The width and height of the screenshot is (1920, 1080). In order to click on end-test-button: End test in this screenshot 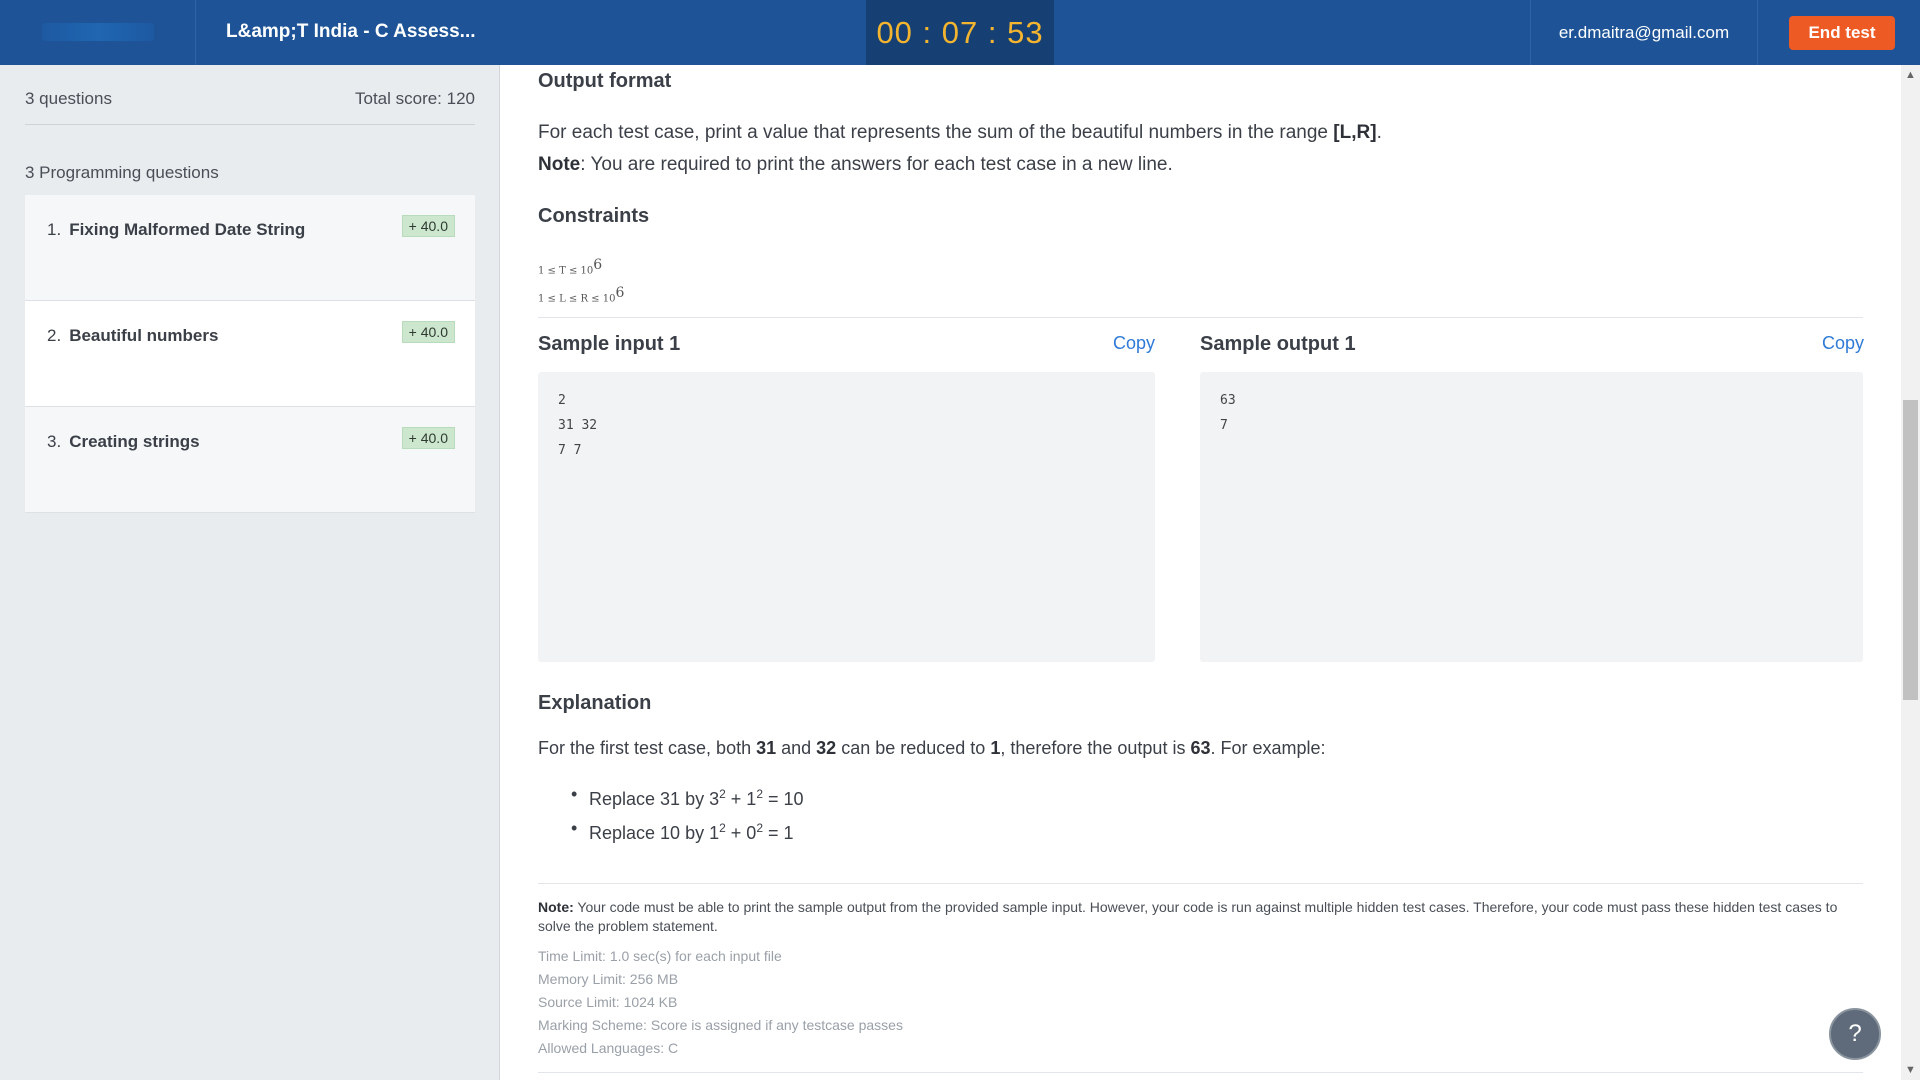, I will do `click(1842, 33)`.